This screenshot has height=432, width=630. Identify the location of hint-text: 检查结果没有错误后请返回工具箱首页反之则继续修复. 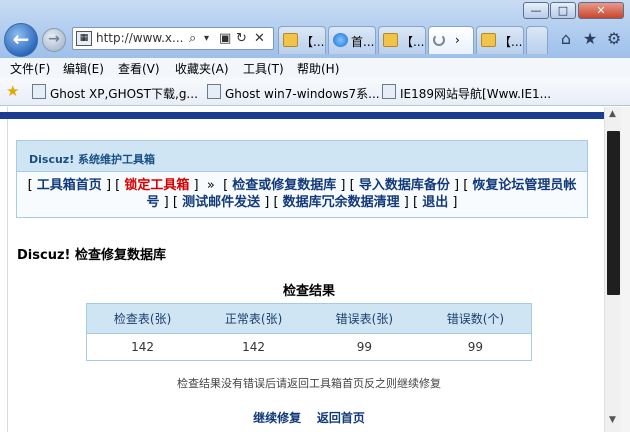
(309, 383).